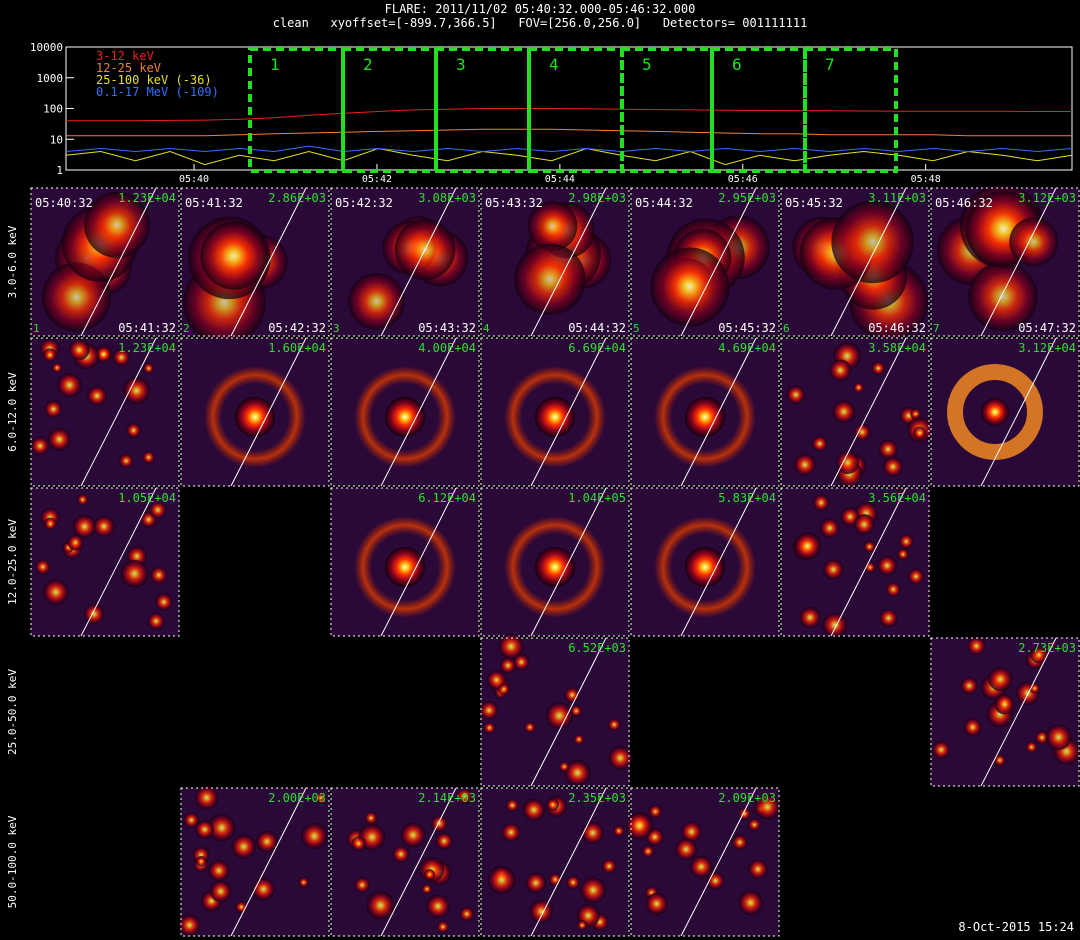  Describe the element at coordinates (447, 798) in the screenshot. I see `panel-max: 2.14E+03` at that location.